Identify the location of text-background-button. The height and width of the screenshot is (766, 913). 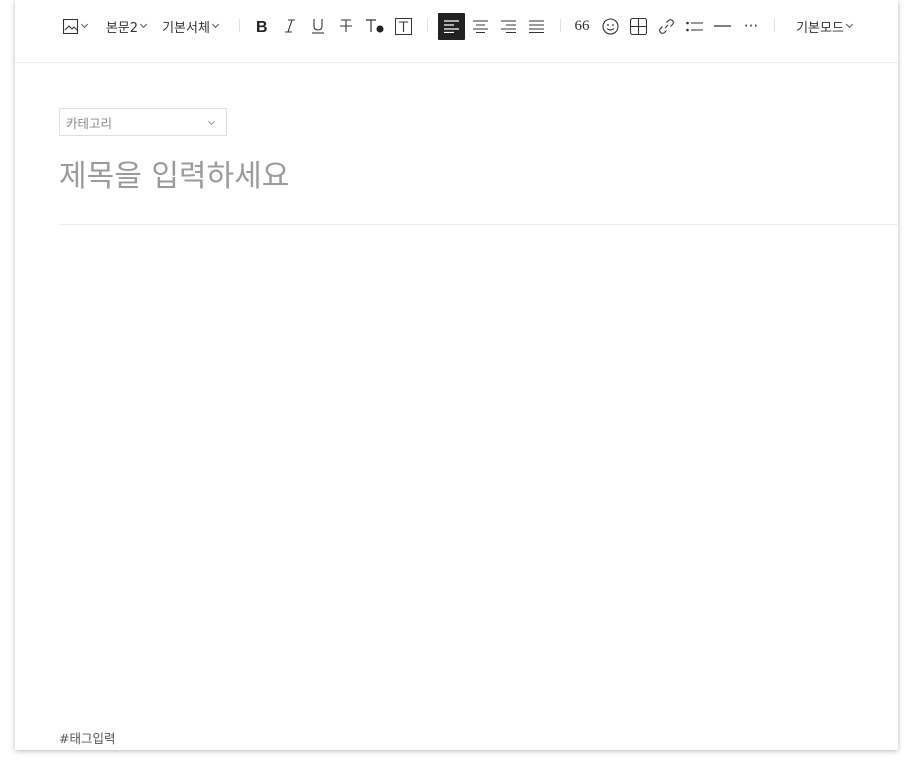
(403, 26).